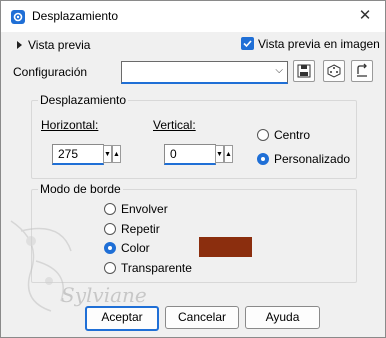  I want to click on dice-icon, so click(334, 71).